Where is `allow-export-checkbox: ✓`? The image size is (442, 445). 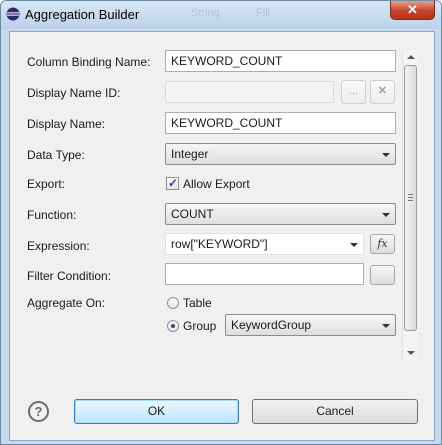
allow-export-checkbox: ✓ is located at coordinates (172, 183).